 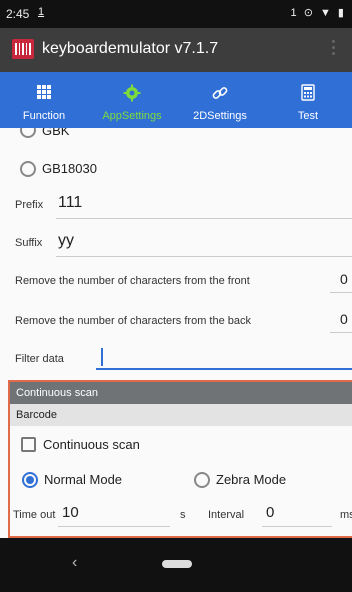 I want to click on interval-underline, so click(x=297, y=526).